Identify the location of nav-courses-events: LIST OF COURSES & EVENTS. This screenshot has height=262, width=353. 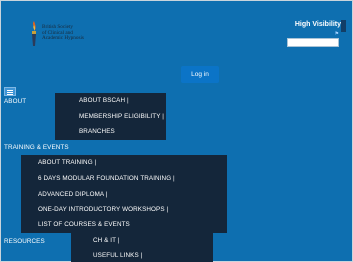
(84, 224).